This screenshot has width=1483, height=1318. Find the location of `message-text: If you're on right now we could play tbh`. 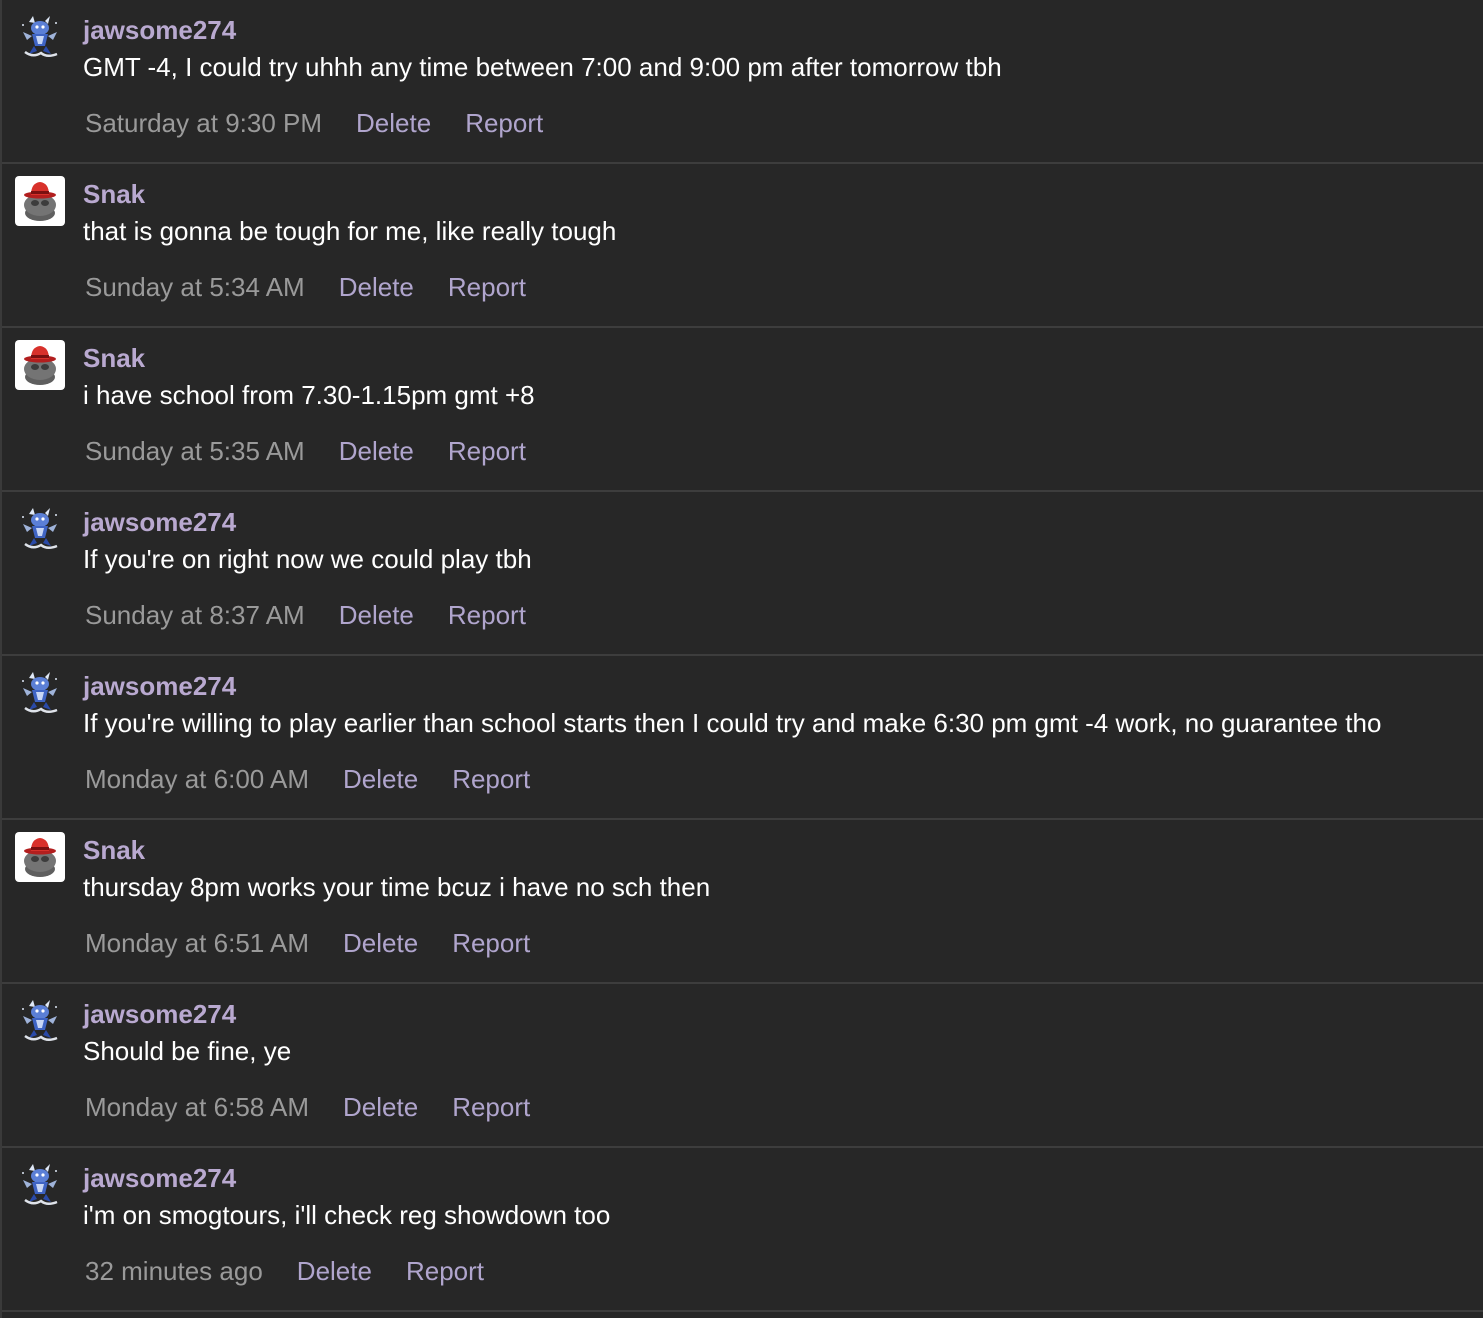

message-text: If you're on right now we could play tbh is located at coordinates (307, 559).